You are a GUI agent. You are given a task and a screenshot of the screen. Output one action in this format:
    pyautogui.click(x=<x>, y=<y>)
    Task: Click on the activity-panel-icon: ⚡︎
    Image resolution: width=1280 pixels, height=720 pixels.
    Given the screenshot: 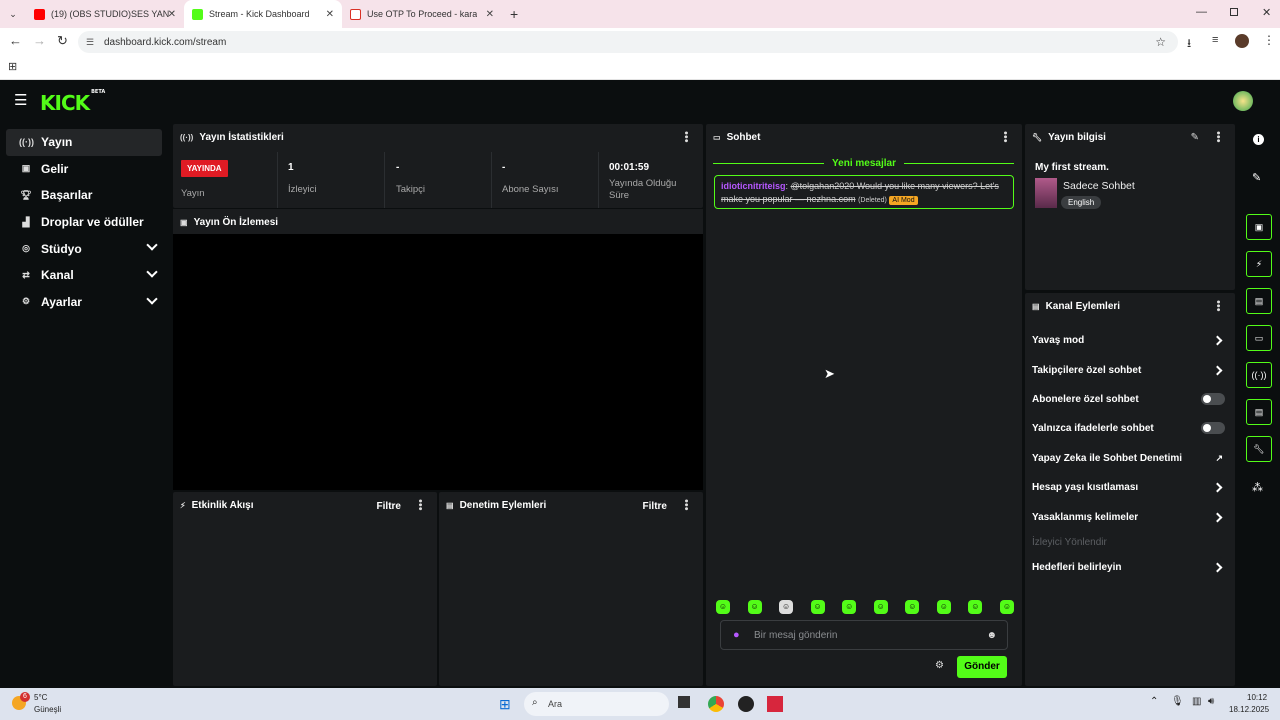 What is the action you would take?
    pyautogui.click(x=1259, y=264)
    